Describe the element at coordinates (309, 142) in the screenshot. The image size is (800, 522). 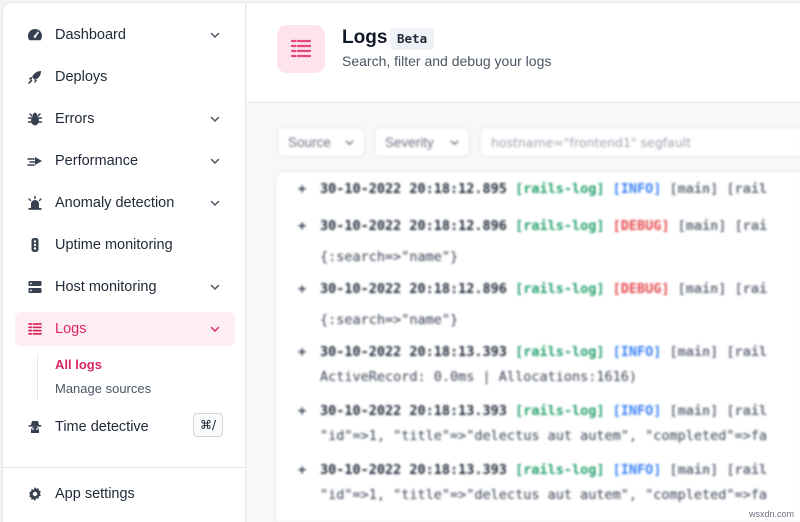
I see `source-filter-label: Source` at that location.